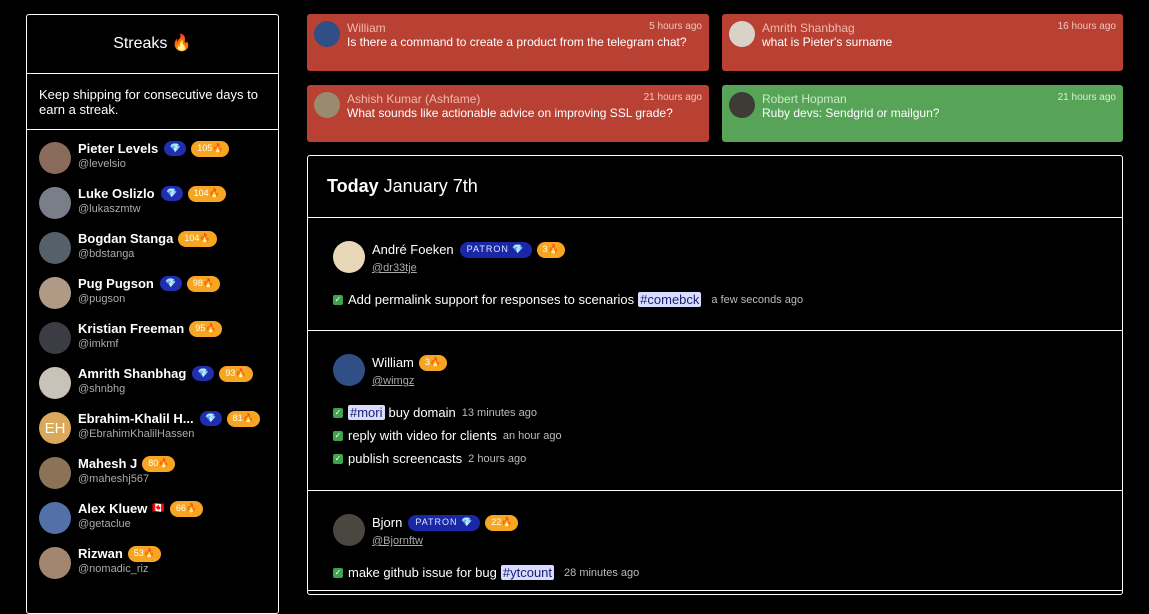 This screenshot has width=1149, height=614. What do you see at coordinates (186, 508) in the screenshot?
I see `streak-badge: 66🔥` at bounding box center [186, 508].